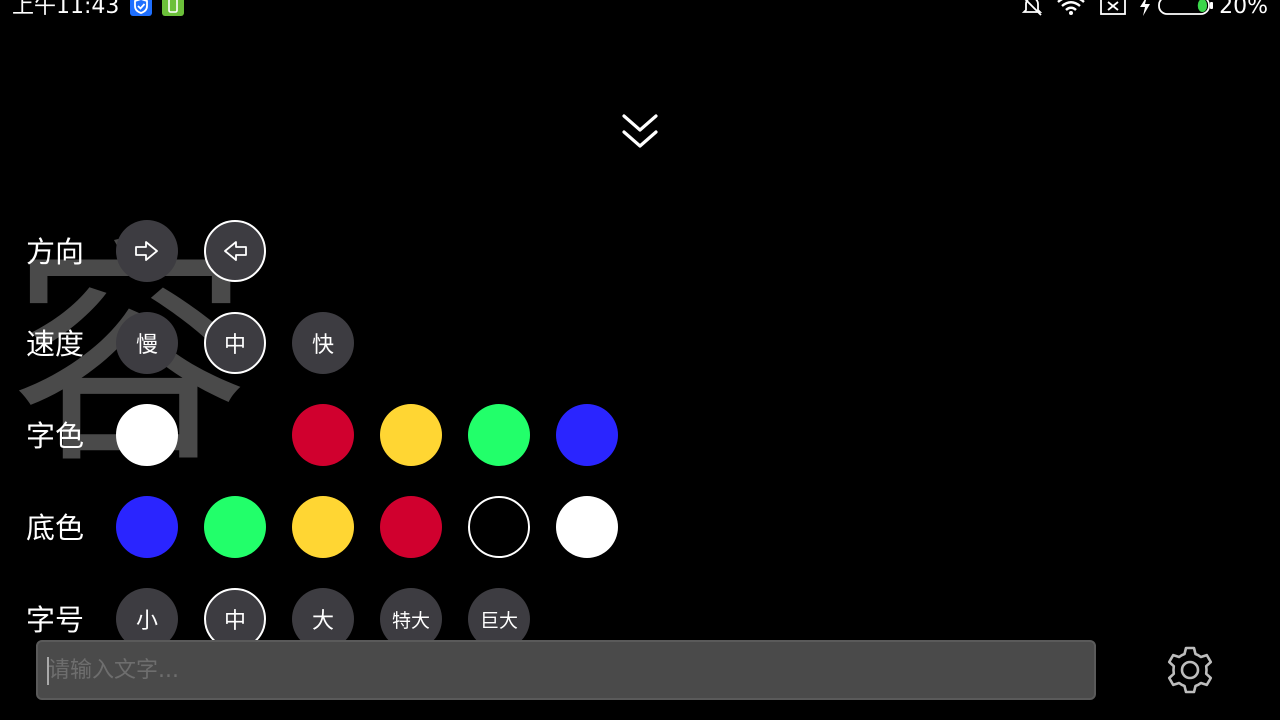 The width and height of the screenshot is (1280, 720). I want to click on text-input-container, so click(566, 670).